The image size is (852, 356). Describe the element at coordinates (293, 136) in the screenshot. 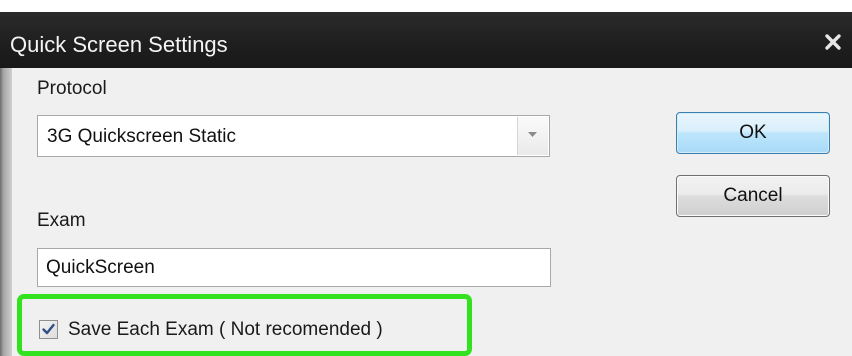

I see `protocol-dropdown: 3G Quickscreen Static` at that location.